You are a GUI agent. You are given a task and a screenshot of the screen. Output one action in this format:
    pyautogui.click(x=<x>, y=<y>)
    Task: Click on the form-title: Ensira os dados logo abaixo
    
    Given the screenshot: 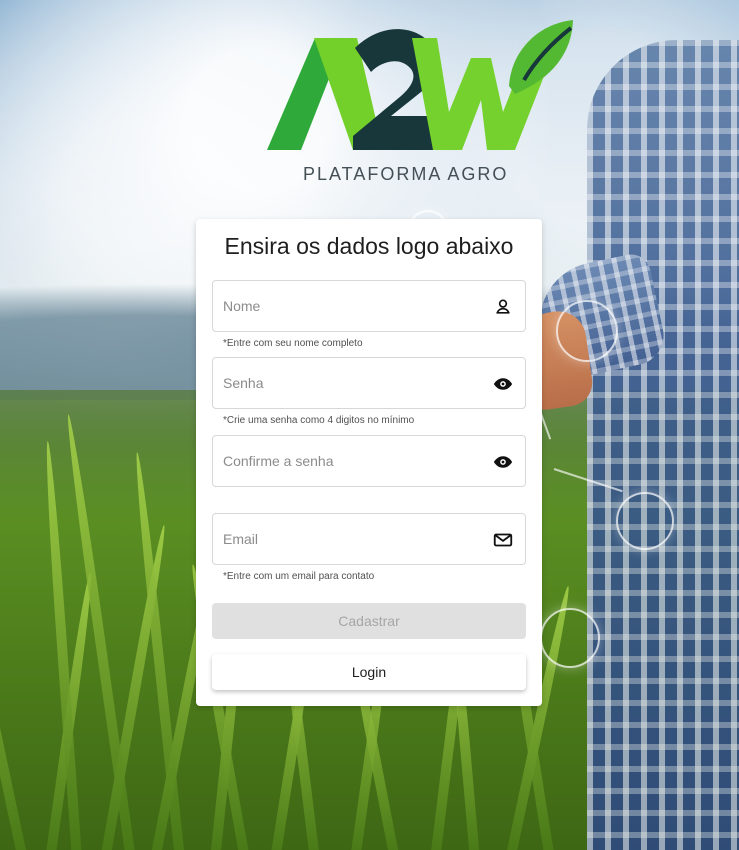 What is the action you would take?
    pyautogui.click(x=369, y=246)
    